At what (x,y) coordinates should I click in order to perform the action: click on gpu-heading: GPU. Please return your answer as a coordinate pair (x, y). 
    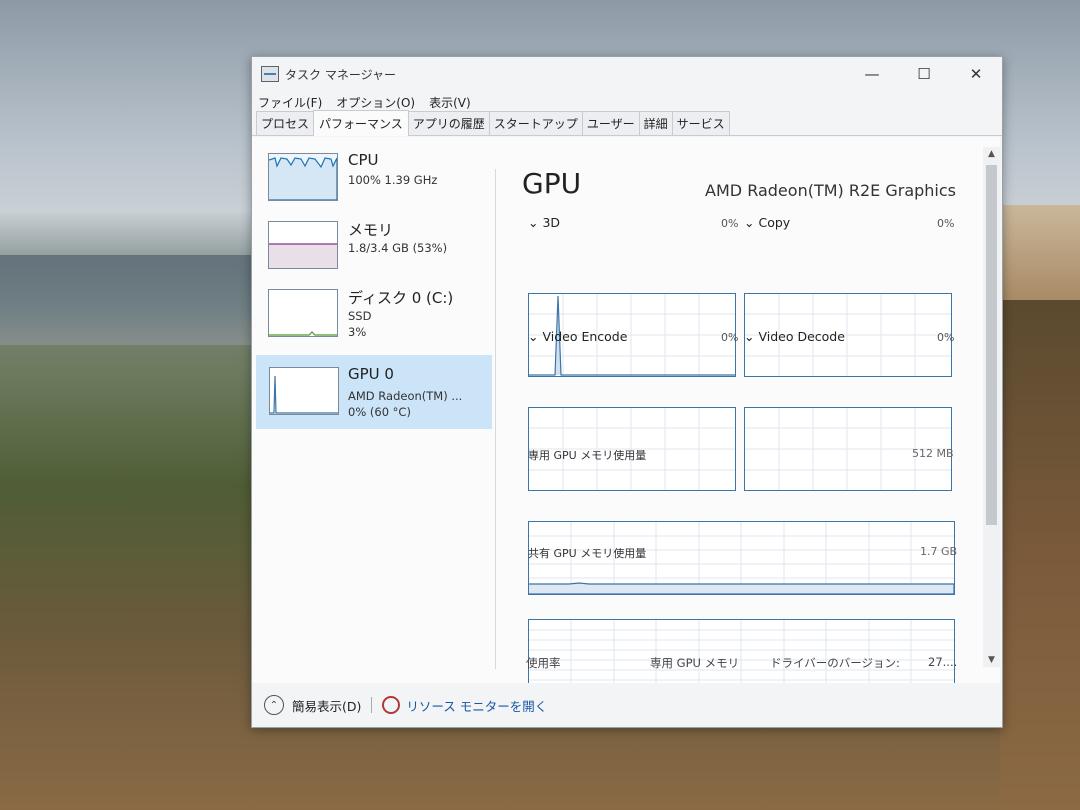
    Looking at the image, I should click on (552, 183).